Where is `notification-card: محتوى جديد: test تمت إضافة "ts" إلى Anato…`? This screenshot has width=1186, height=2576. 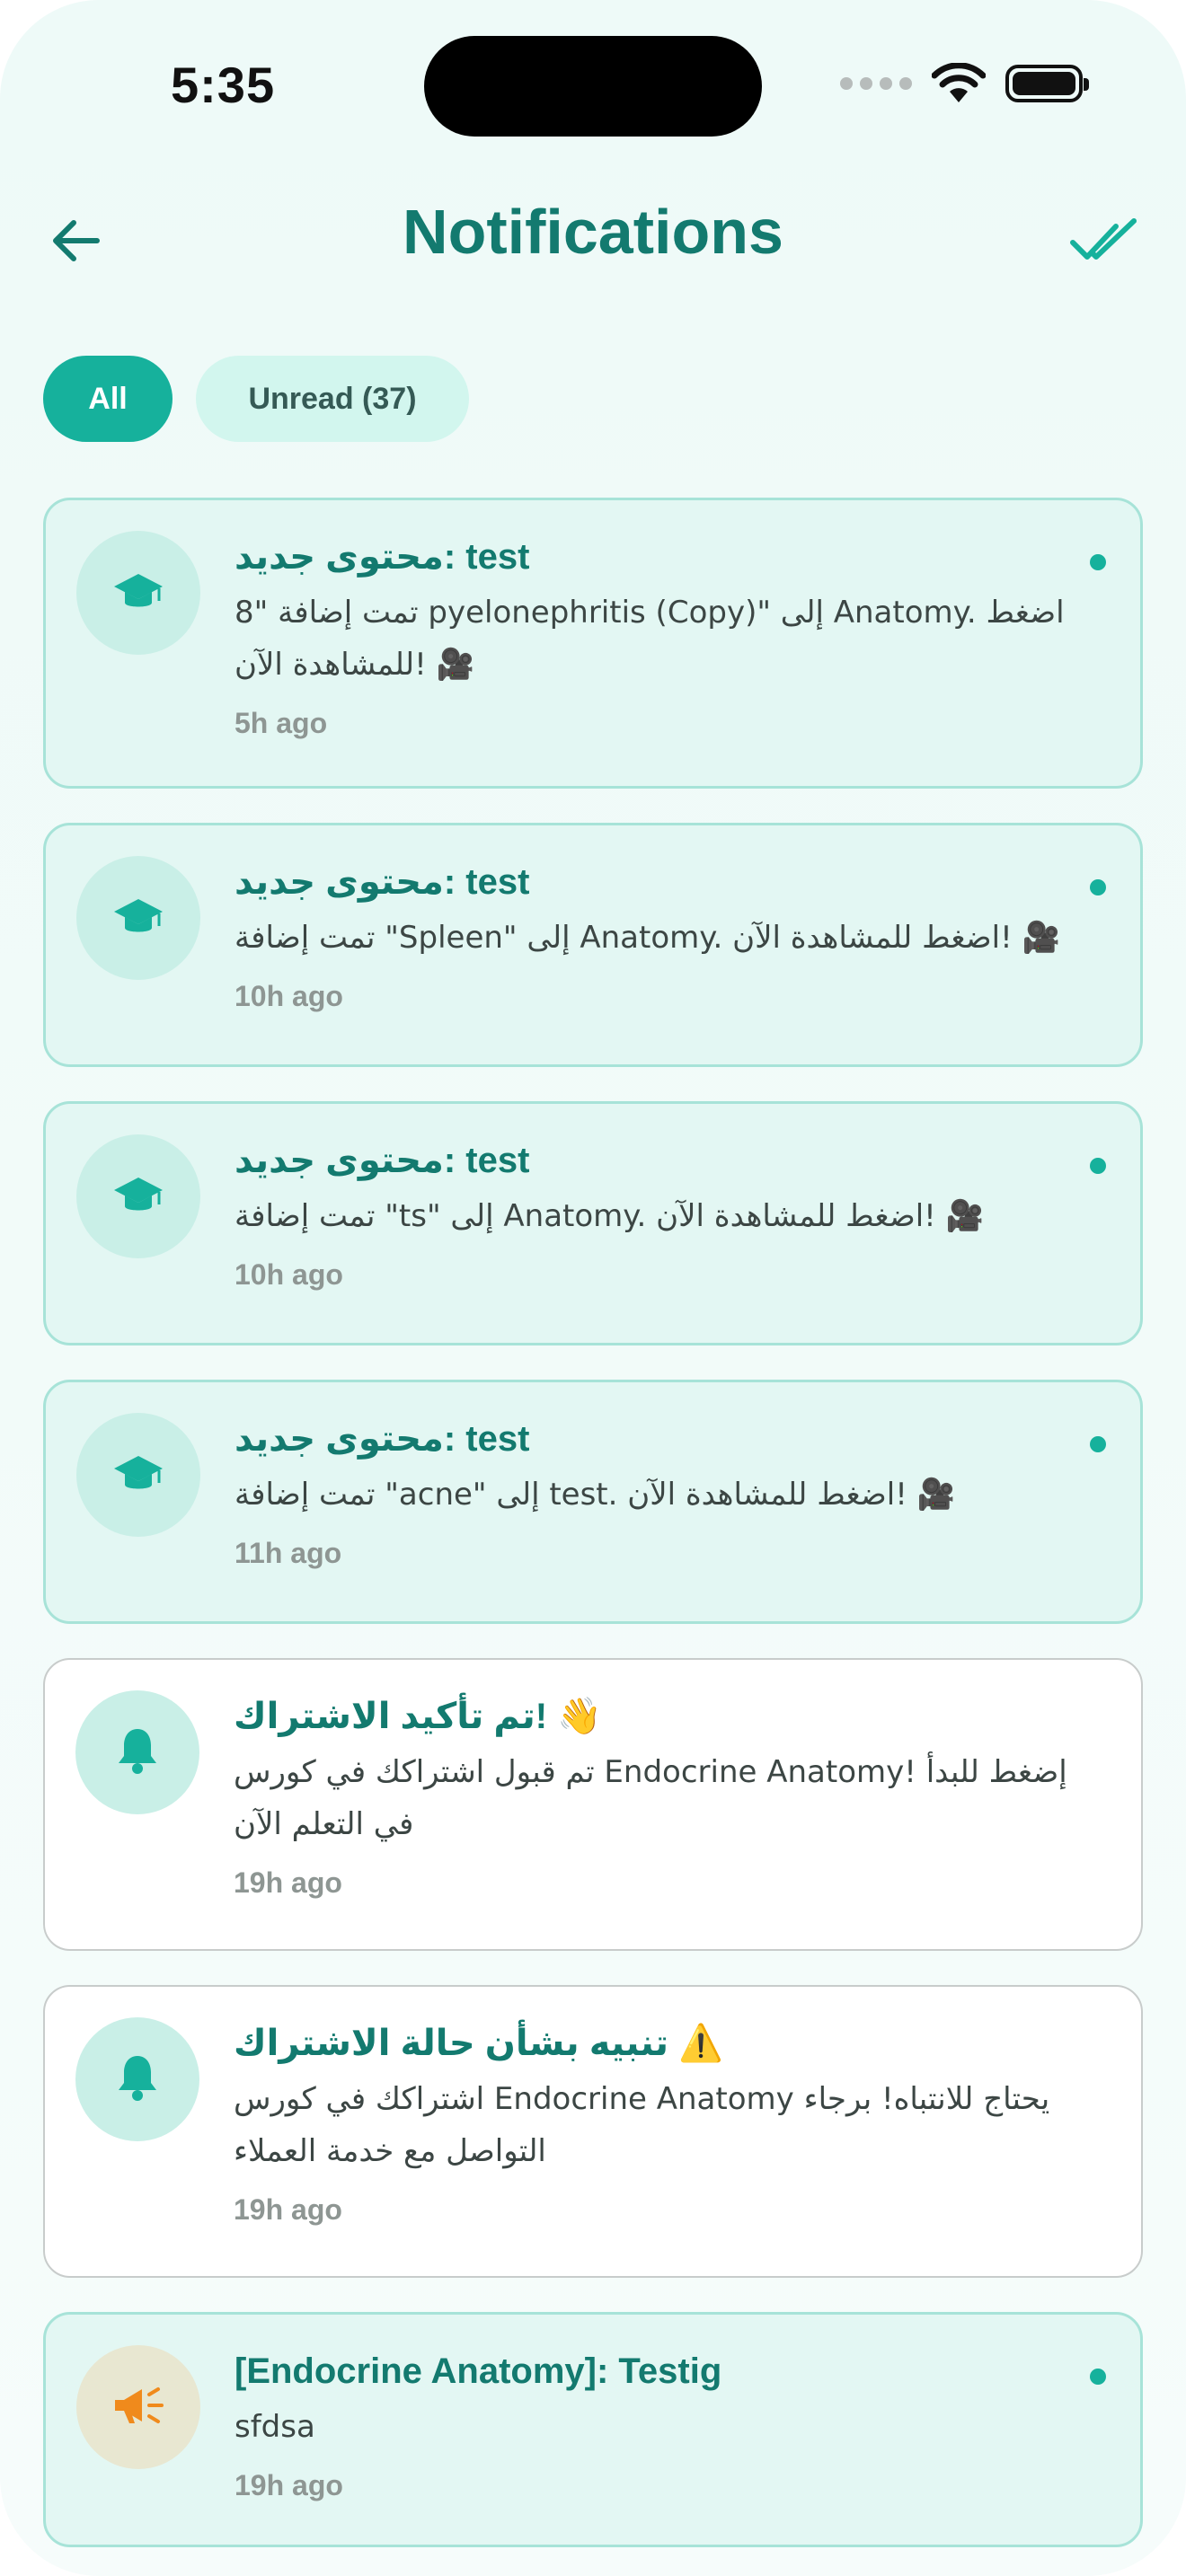
notification-card: محتوى جديد: test تمت إضافة "ts" إلى Anato… is located at coordinates (593, 1223).